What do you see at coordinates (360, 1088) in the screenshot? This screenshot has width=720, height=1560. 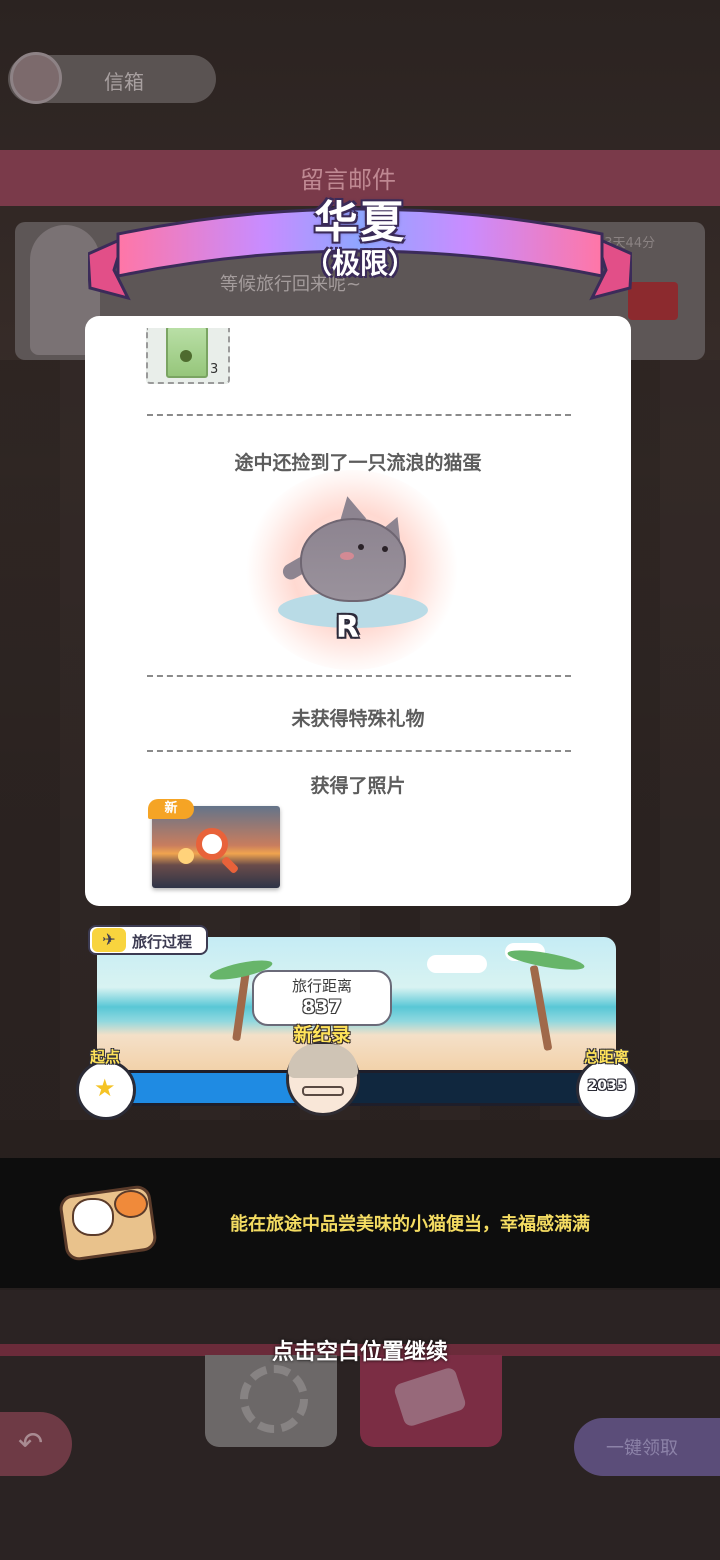 I see `progress-track` at bounding box center [360, 1088].